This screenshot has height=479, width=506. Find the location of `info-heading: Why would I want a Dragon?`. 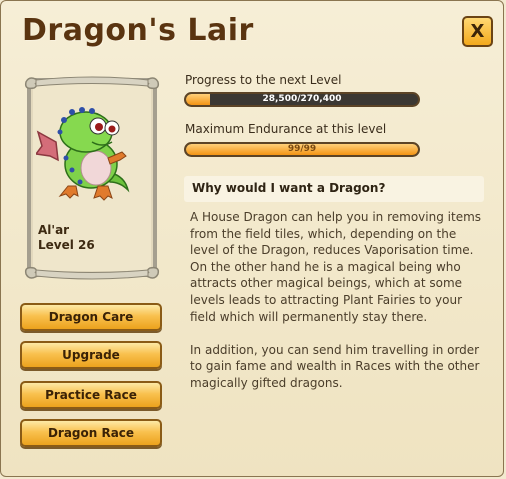

info-heading: Why would I want a Dragon? is located at coordinates (289, 188).